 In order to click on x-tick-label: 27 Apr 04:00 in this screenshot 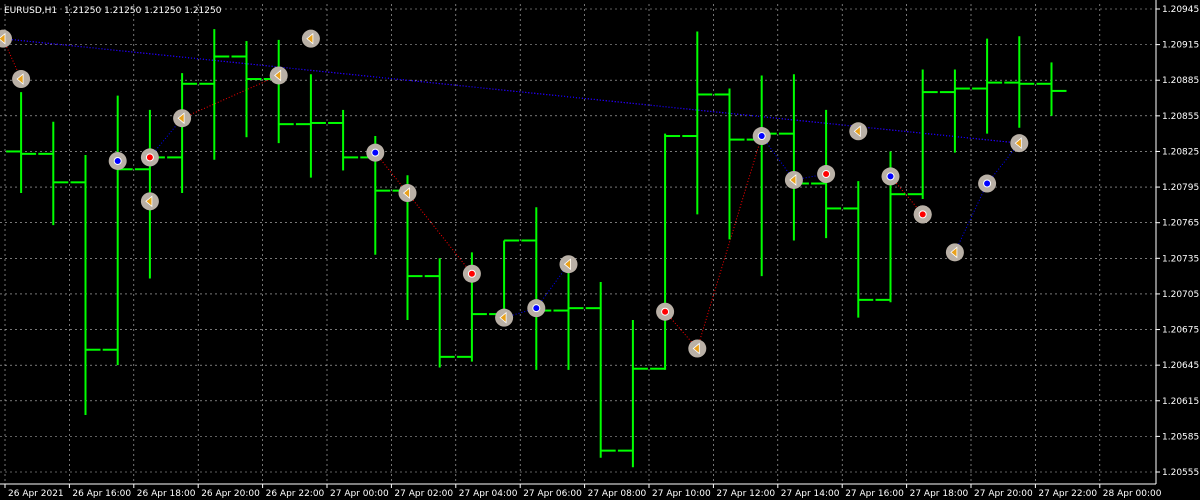, I will do `click(488, 494)`.